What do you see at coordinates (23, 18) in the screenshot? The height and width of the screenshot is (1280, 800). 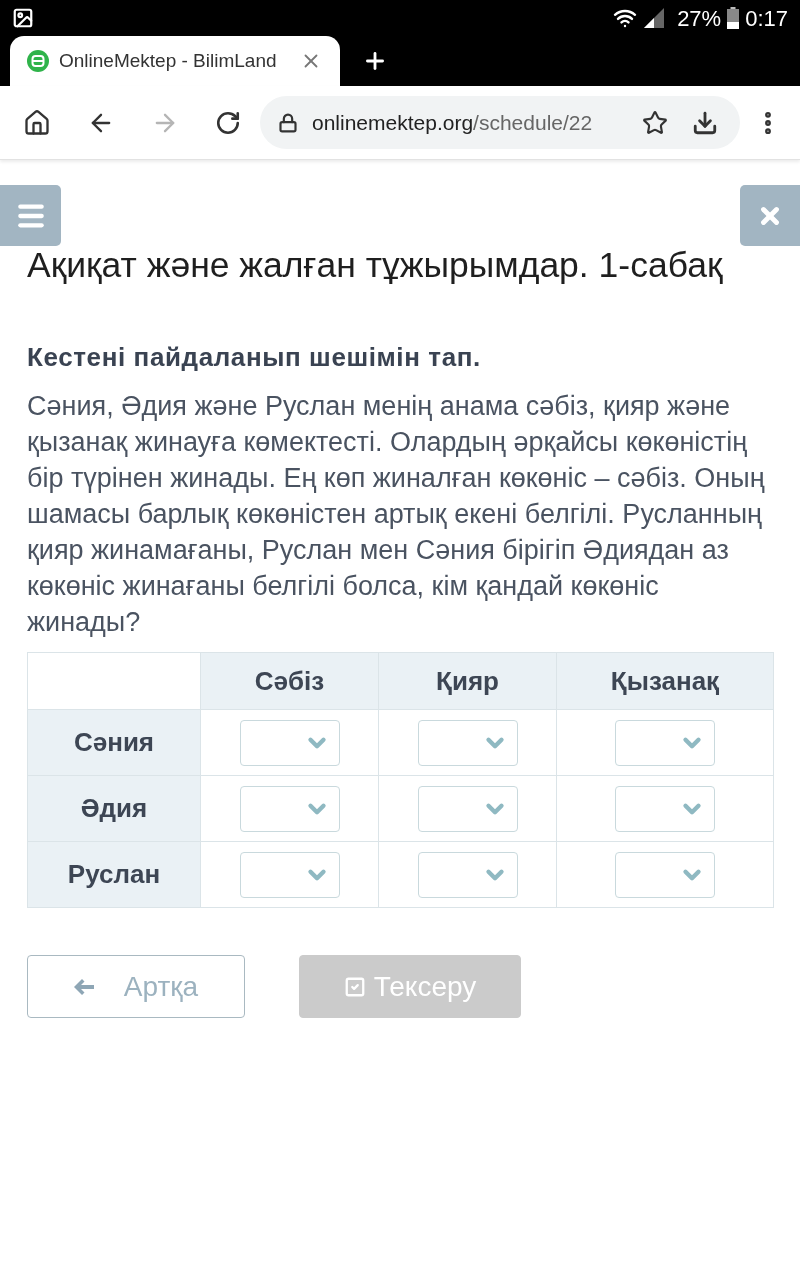 I see `picture-icon` at bounding box center [23, 18].